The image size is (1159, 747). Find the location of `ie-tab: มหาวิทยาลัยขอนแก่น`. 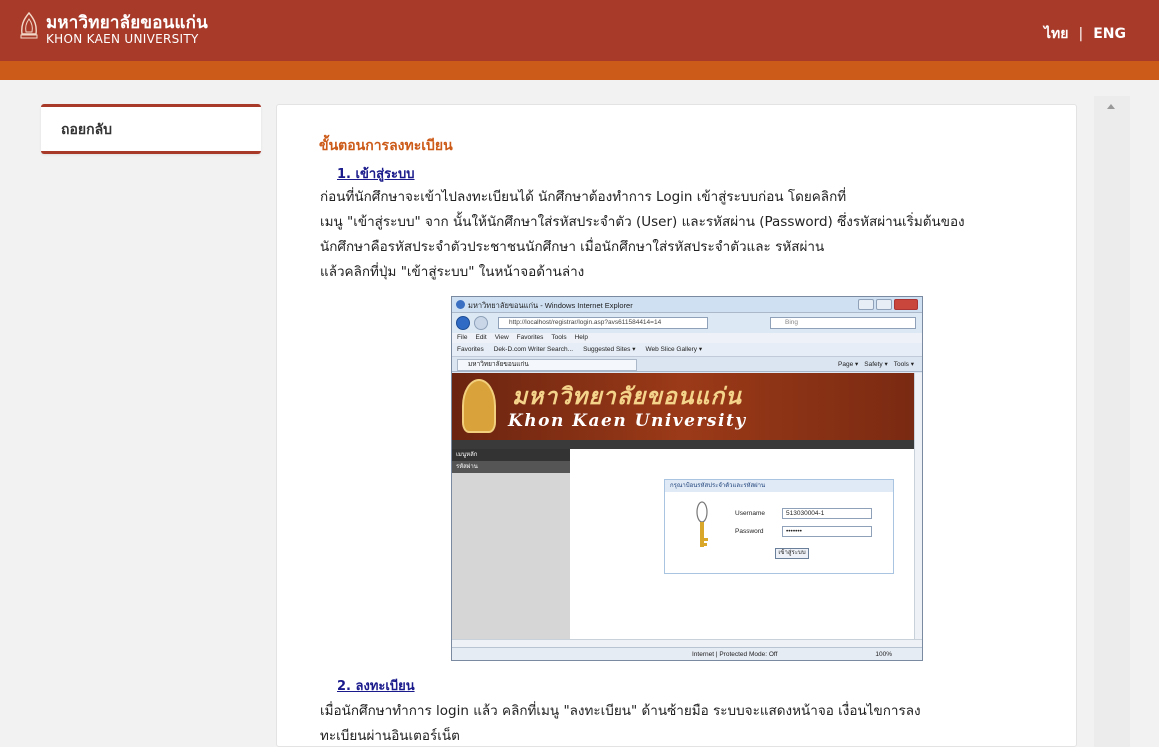

ie-tab: มหาวิทยาลัยขอนแก่น is located at coordinates (547, 365).